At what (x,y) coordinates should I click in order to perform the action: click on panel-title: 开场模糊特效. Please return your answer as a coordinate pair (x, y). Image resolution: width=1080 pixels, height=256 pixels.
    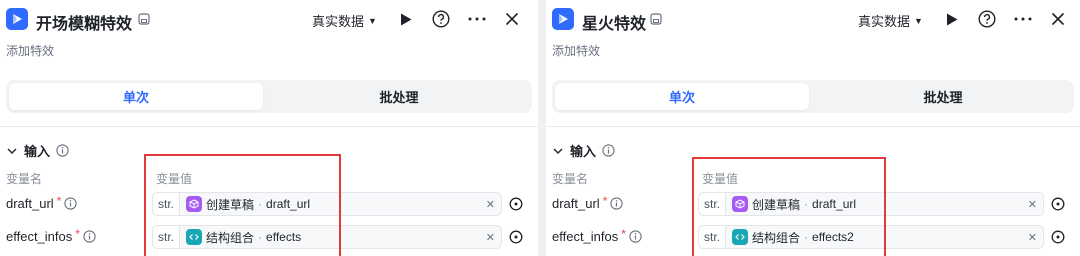
    Looking at the image, I should click on (84, 24).